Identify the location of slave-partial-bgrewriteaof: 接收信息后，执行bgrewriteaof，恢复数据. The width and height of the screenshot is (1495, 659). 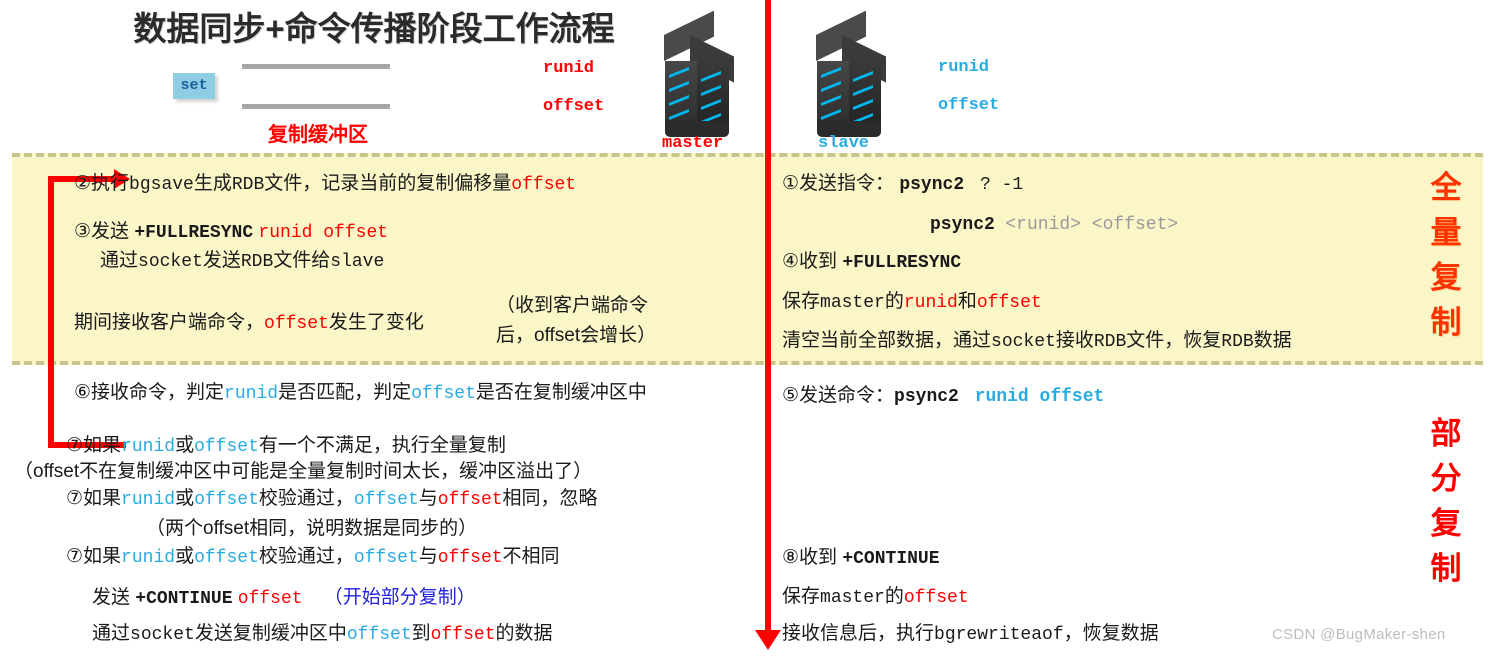
(970, 634).